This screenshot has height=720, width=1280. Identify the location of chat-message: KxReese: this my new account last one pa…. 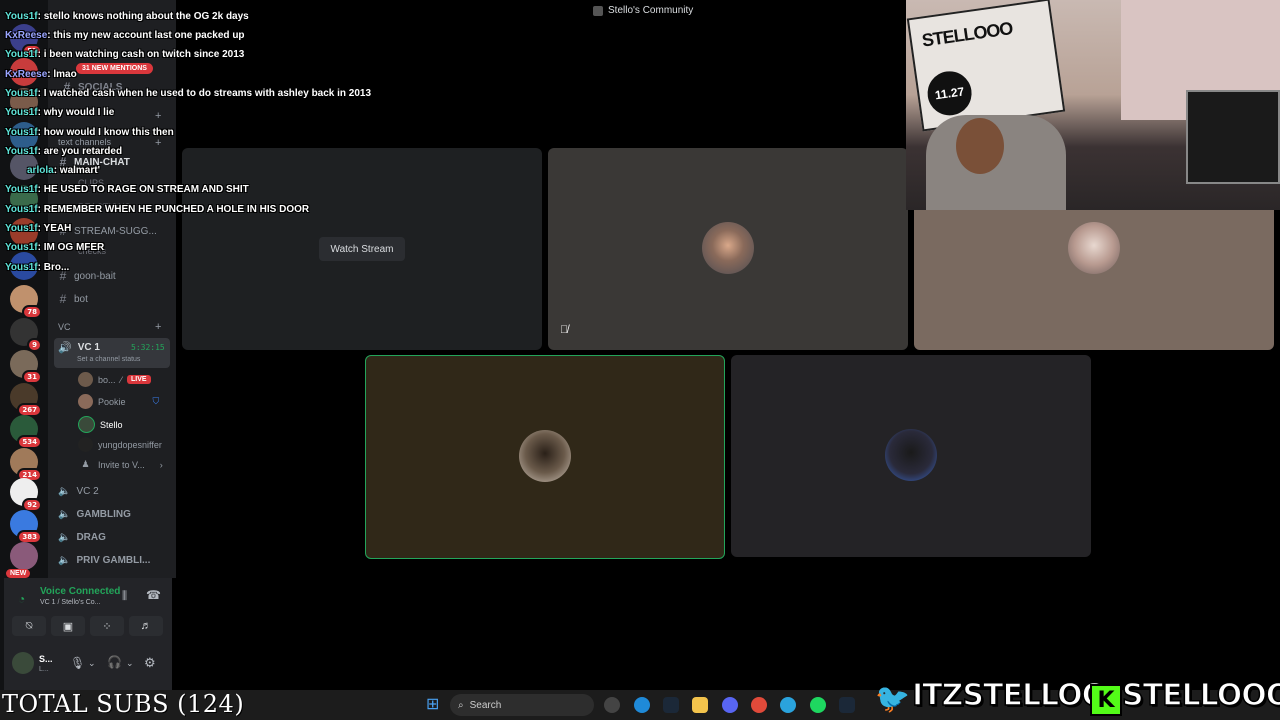
(125, 35).